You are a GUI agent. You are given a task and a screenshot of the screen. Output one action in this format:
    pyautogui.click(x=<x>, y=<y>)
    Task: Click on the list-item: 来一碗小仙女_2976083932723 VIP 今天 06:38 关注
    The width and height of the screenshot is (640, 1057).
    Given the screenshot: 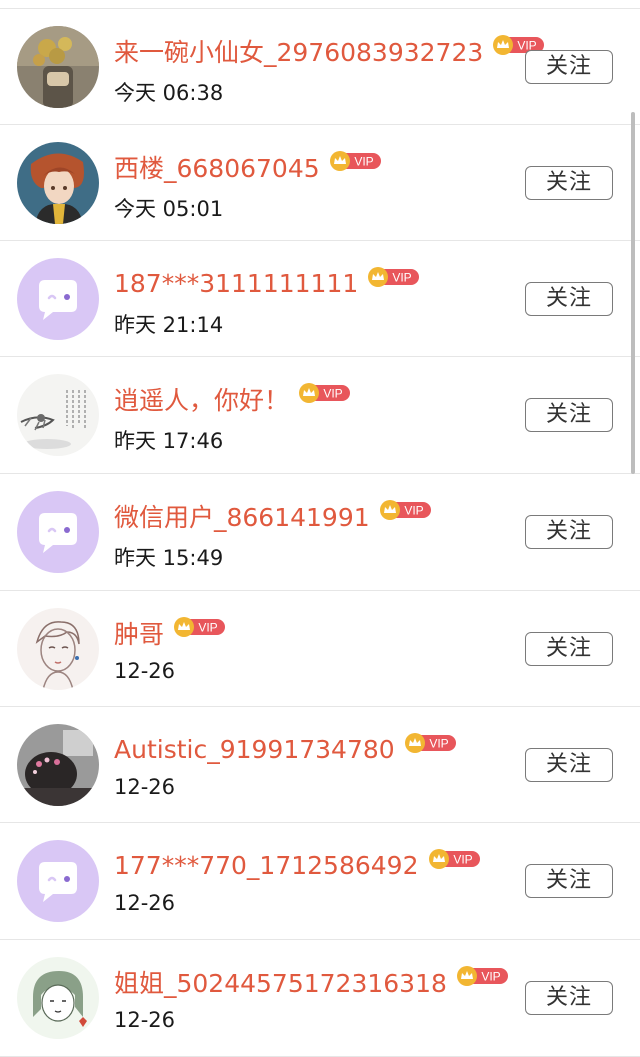 What is the action you would take?
    pyautogui.click(x=320, y=66)
    